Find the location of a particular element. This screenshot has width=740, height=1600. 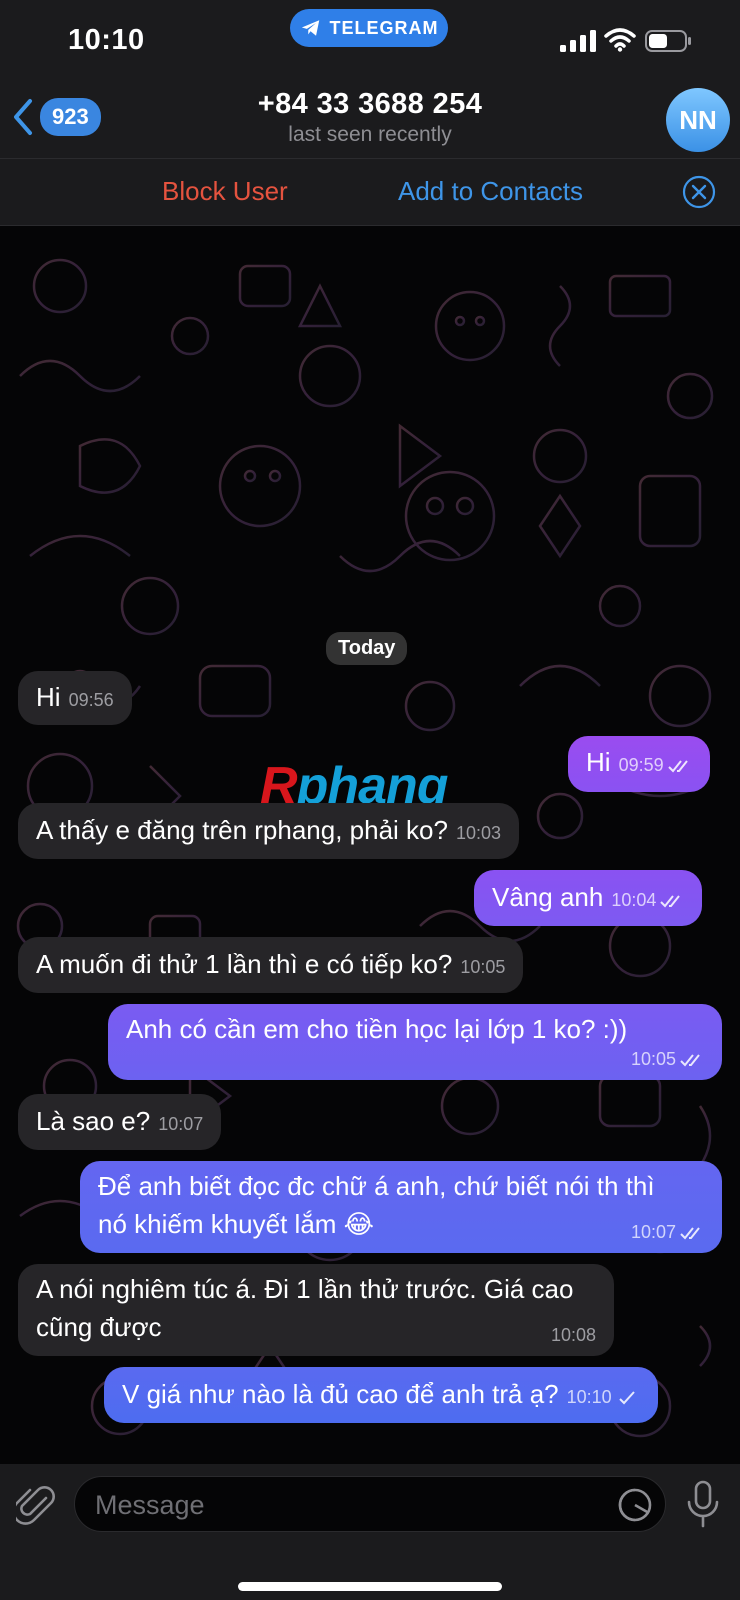

signal-icon is located at coordinates (578, 41).